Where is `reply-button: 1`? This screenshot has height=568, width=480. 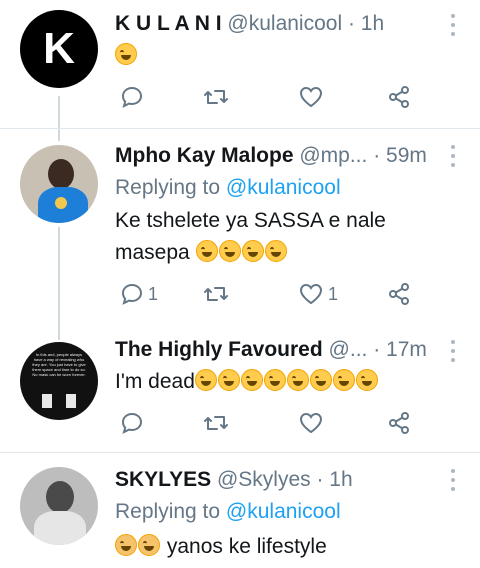
reply-button: 1 is located at coordinates (139, 294).